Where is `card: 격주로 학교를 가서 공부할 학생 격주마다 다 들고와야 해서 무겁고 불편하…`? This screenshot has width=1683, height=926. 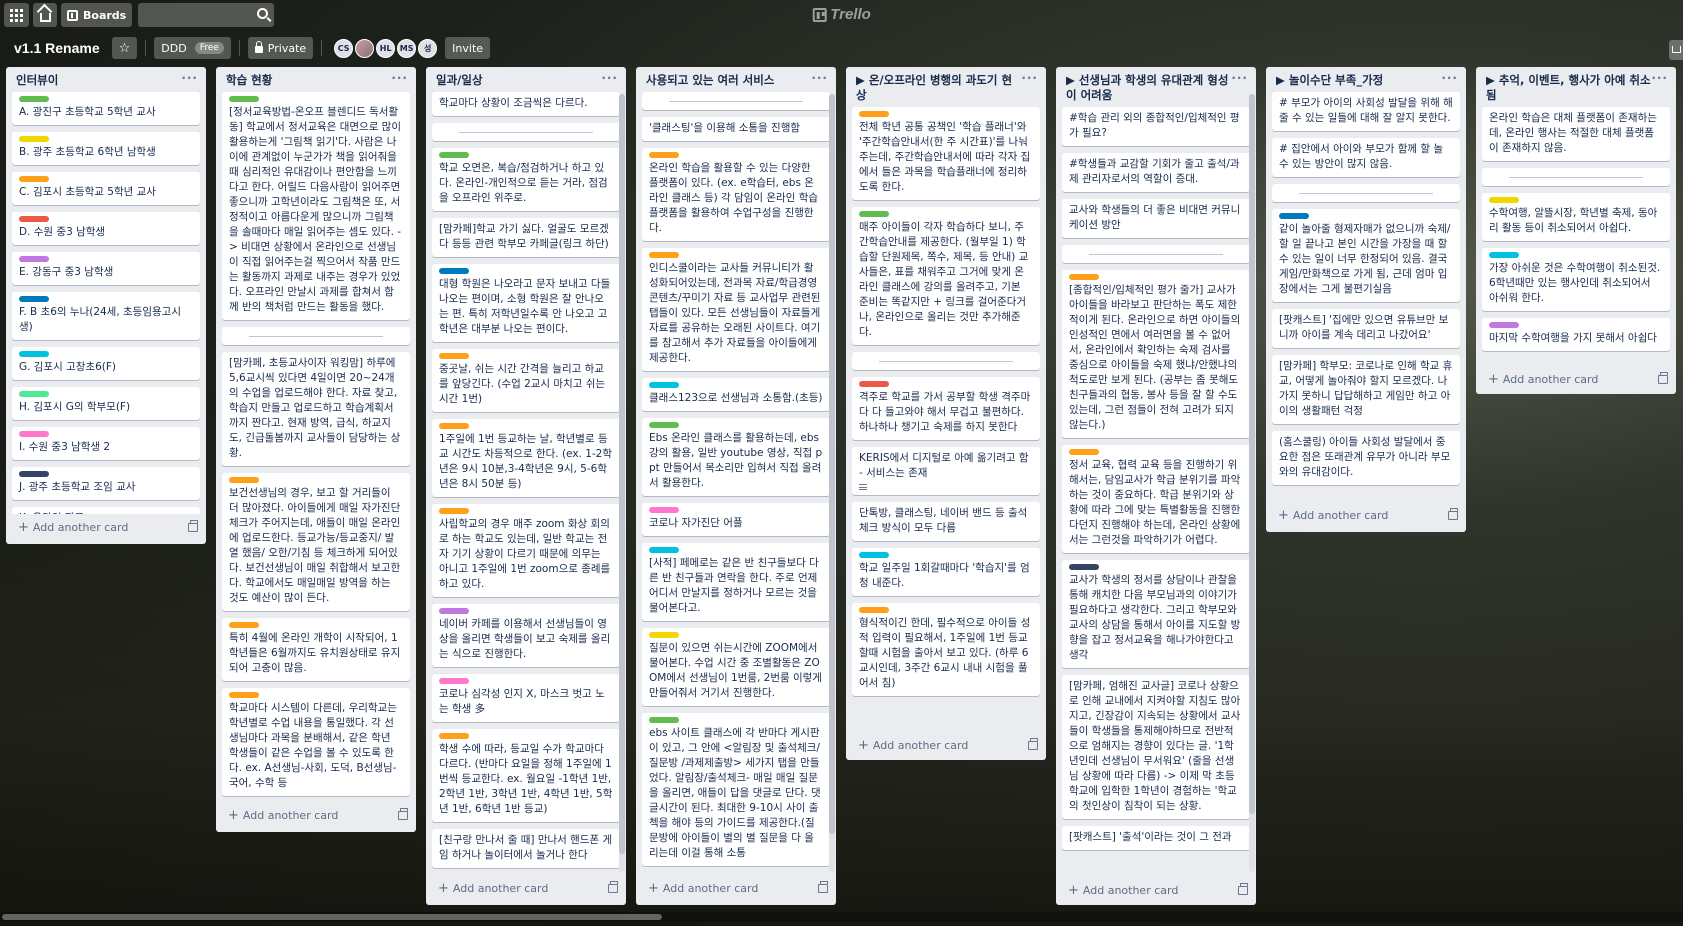 card: 격주로 학교를 가서 공부할 학생 격주마다 다 들고와야 해서 무겁고 불편하… is located at coordinates (946, 408).